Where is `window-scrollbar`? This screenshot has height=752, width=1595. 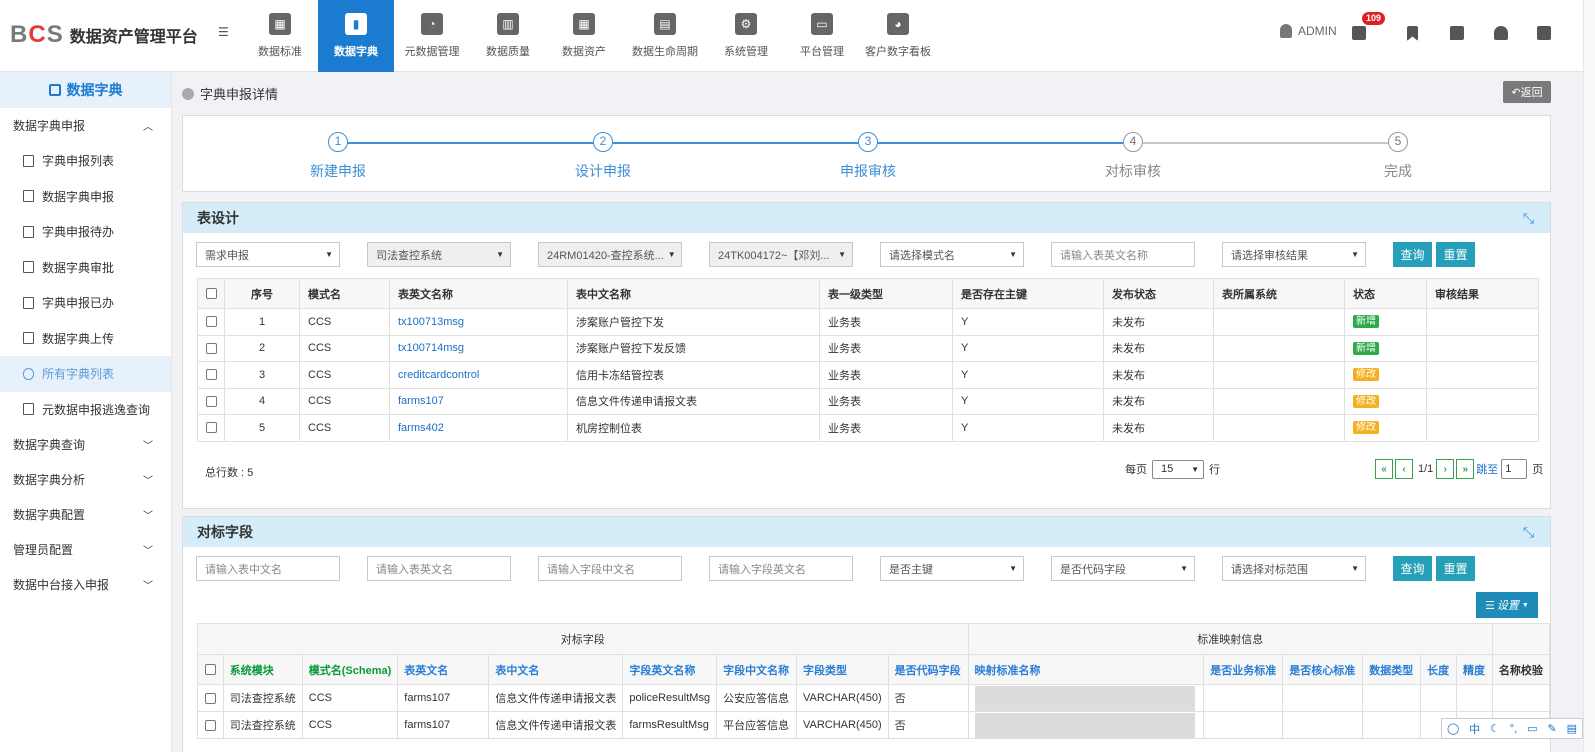
window-scrollbar is located at coordinates (1589, 376).